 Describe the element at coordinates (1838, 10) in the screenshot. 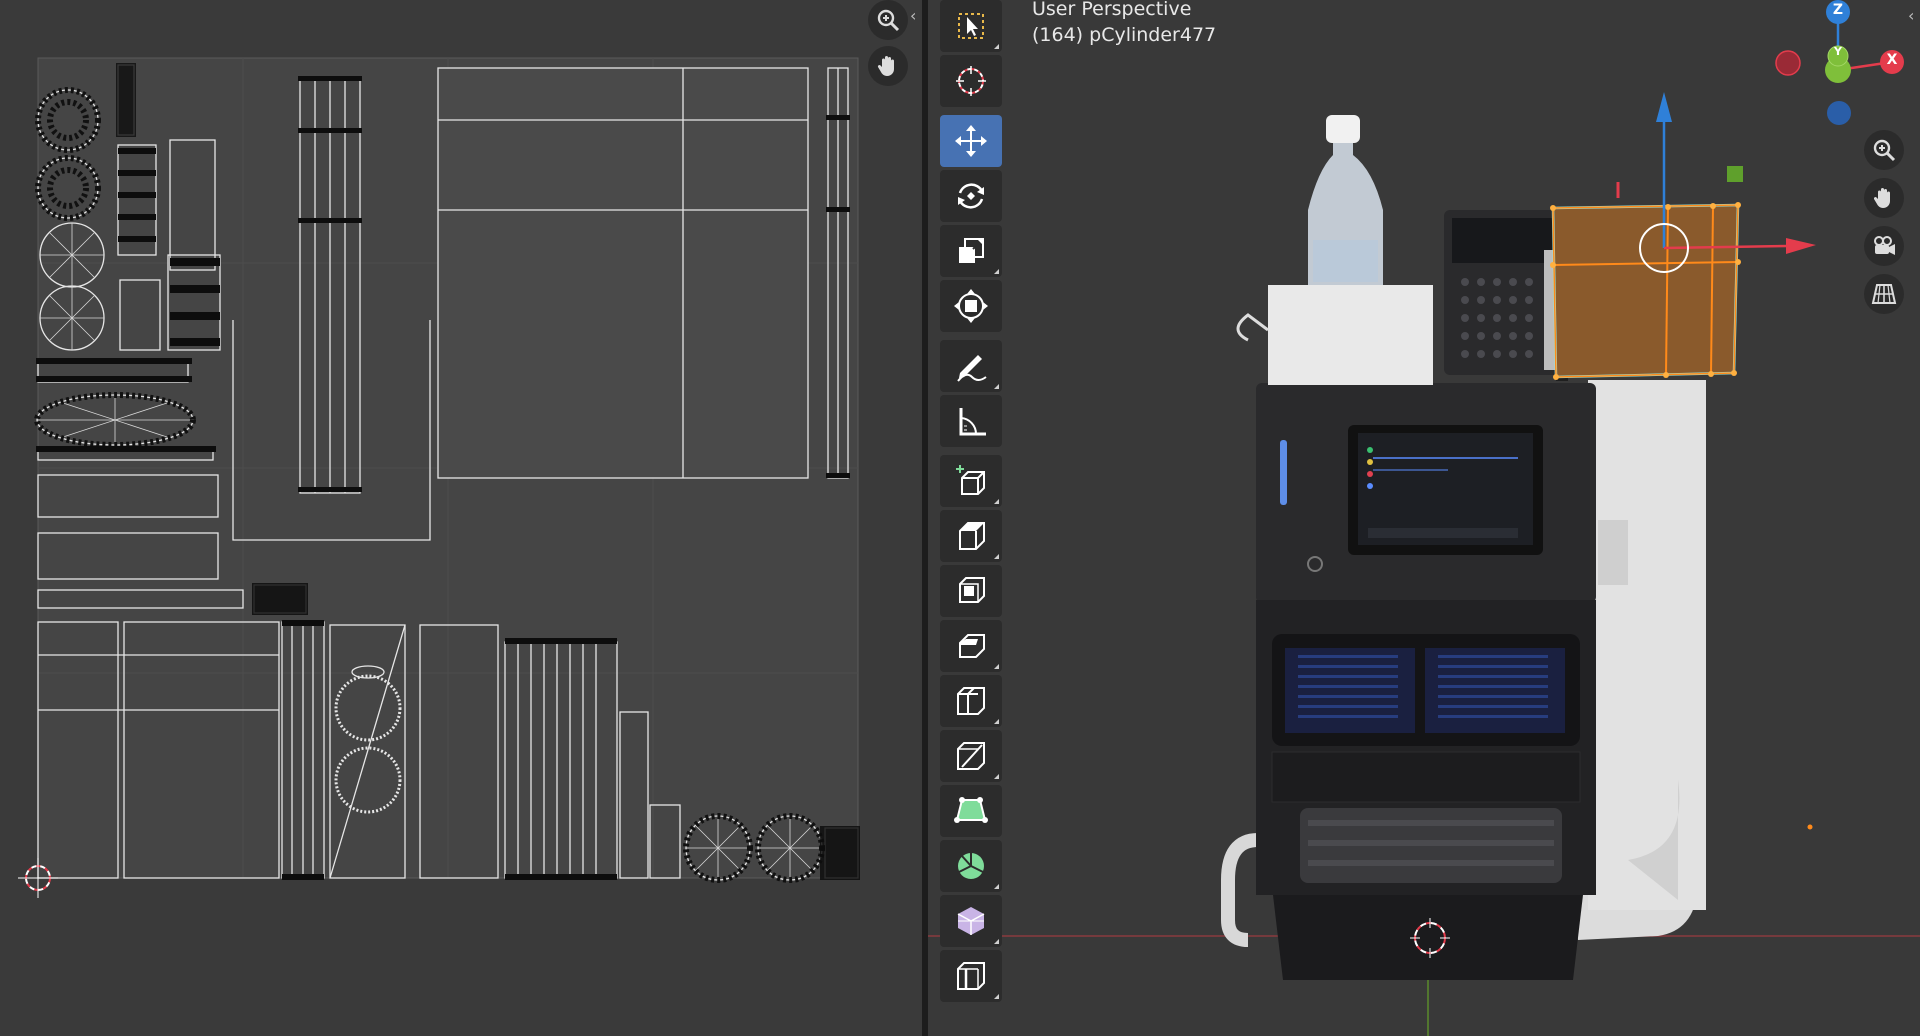

I see `gizmo-z-label: Z` at that location.